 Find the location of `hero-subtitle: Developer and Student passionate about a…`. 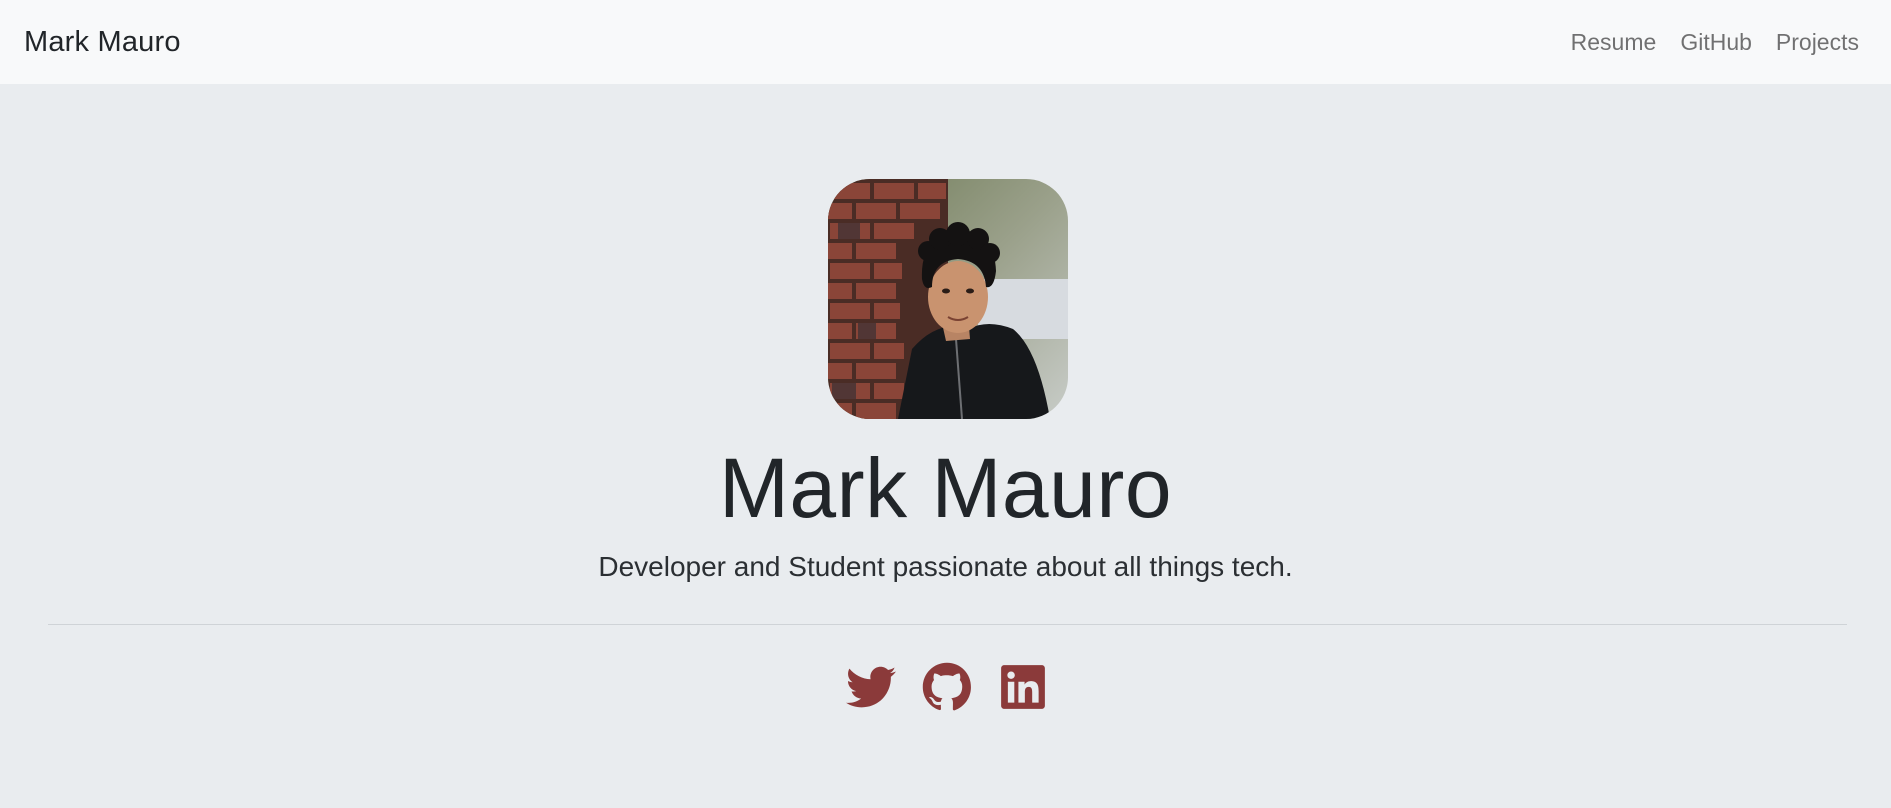

hero-subtitle: Developer and Student passionate about a… is located at coordinates (945, 566).